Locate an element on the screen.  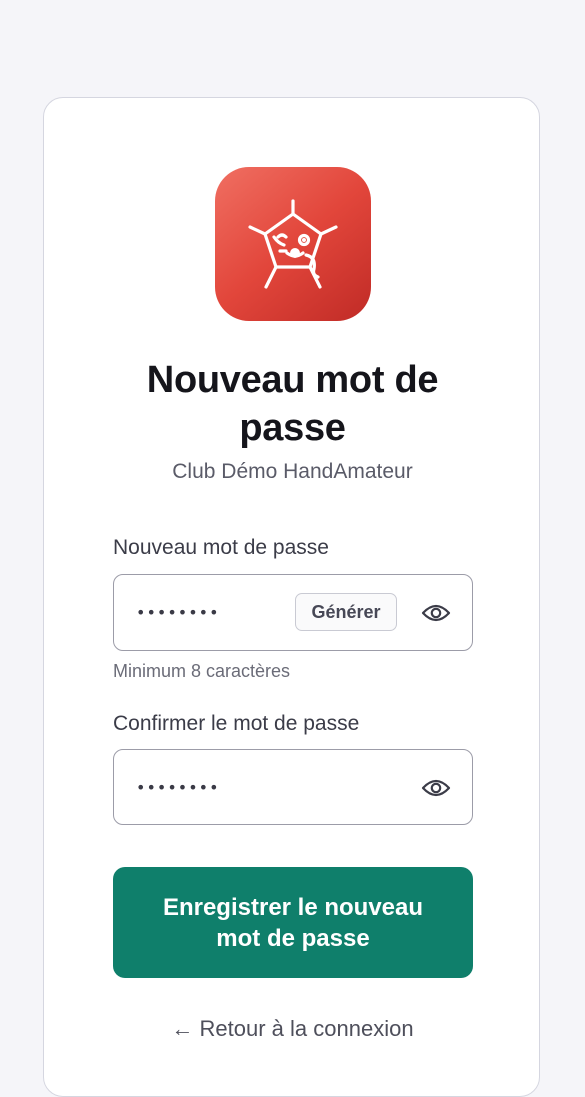
confirm-password-field is located at coordinates (293, 787).